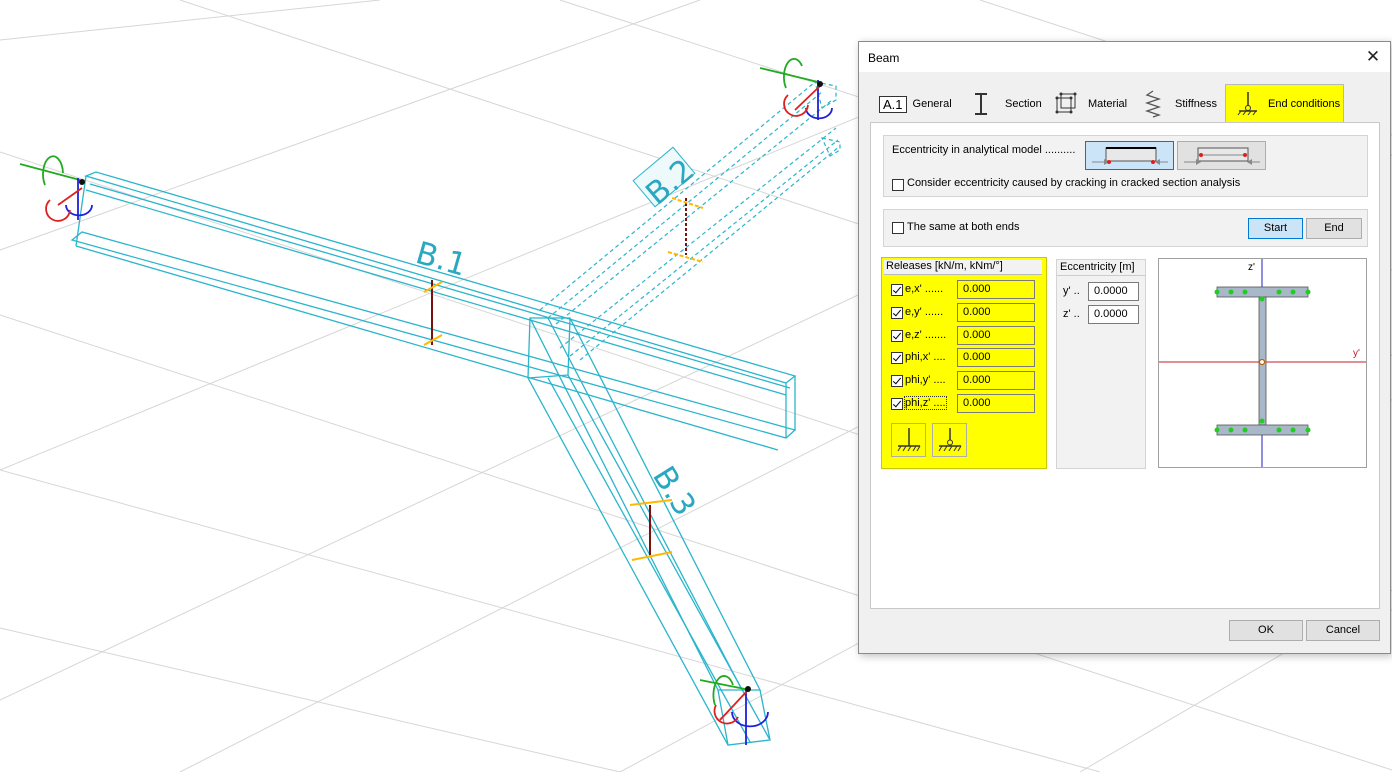 Image resolution: width=1392 pixels, height=772 pixels. I want to click on release-input-ey: 0.000, so click(996, 312).